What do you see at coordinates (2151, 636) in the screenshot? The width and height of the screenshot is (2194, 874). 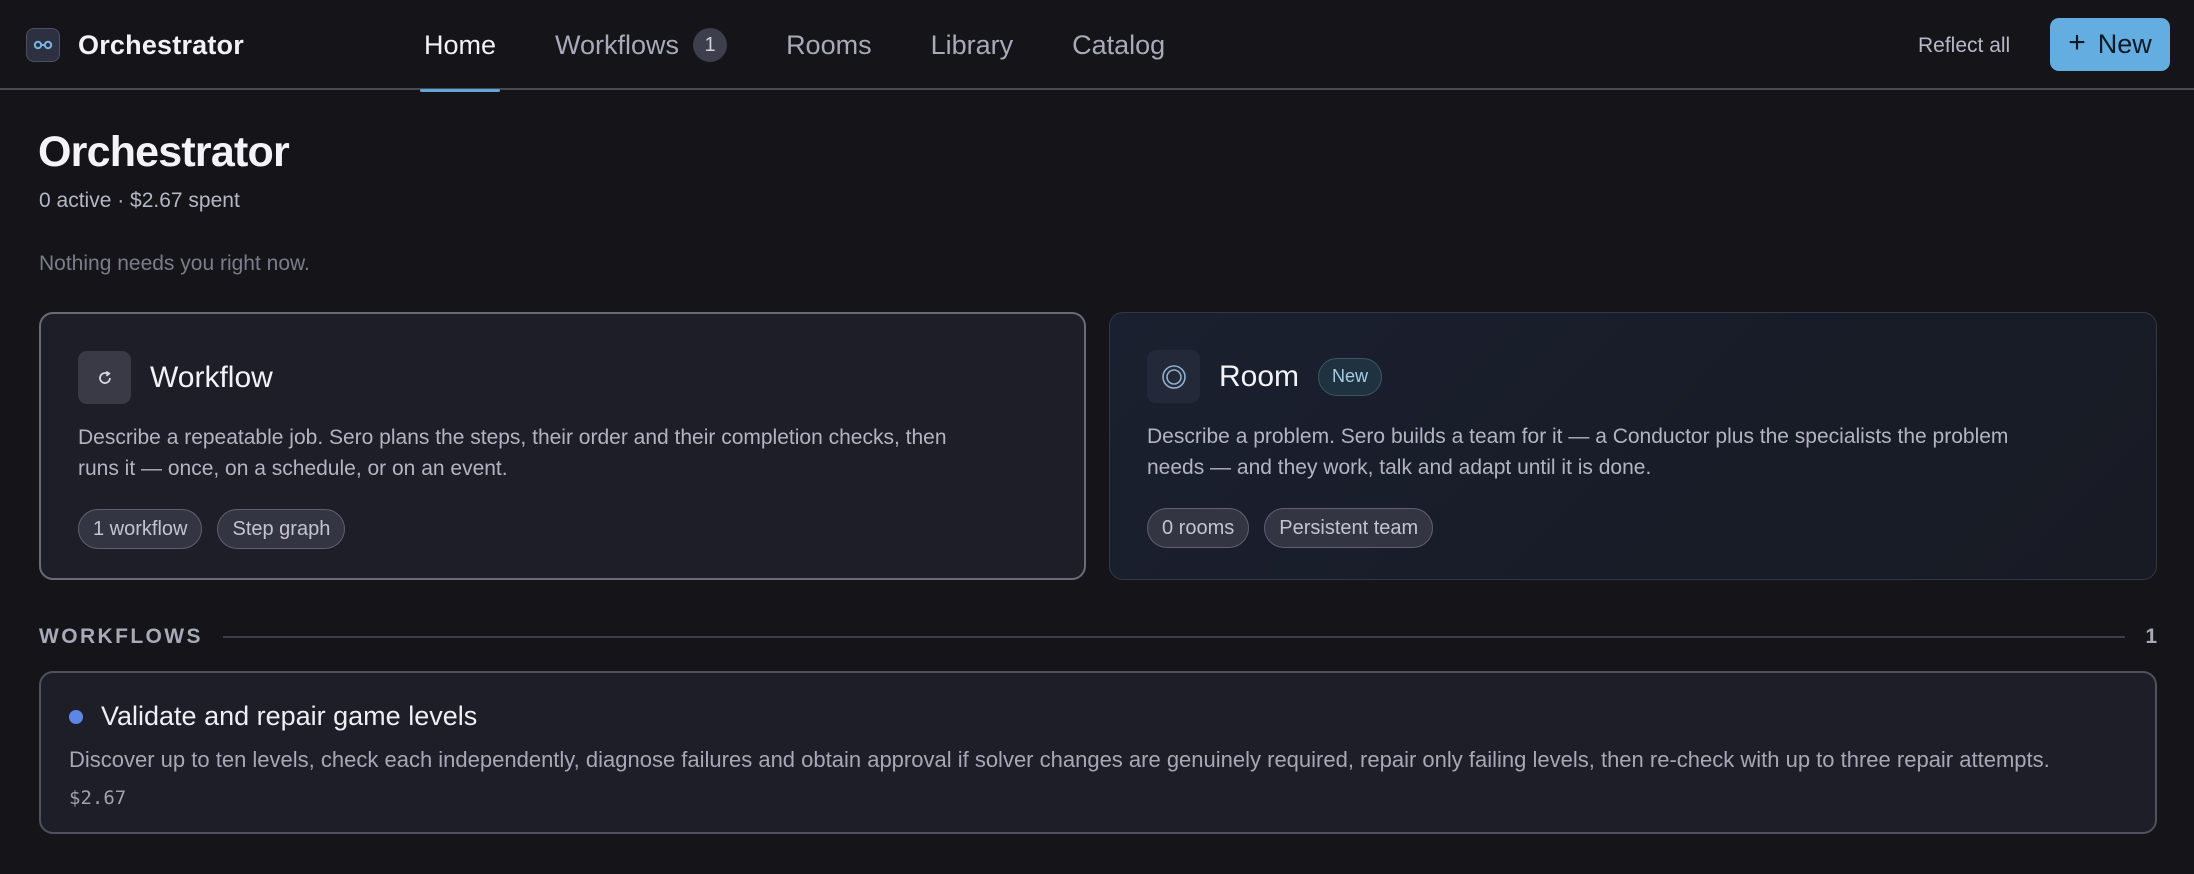 I see `section-count: 1` at bounding box center [2151, 636].